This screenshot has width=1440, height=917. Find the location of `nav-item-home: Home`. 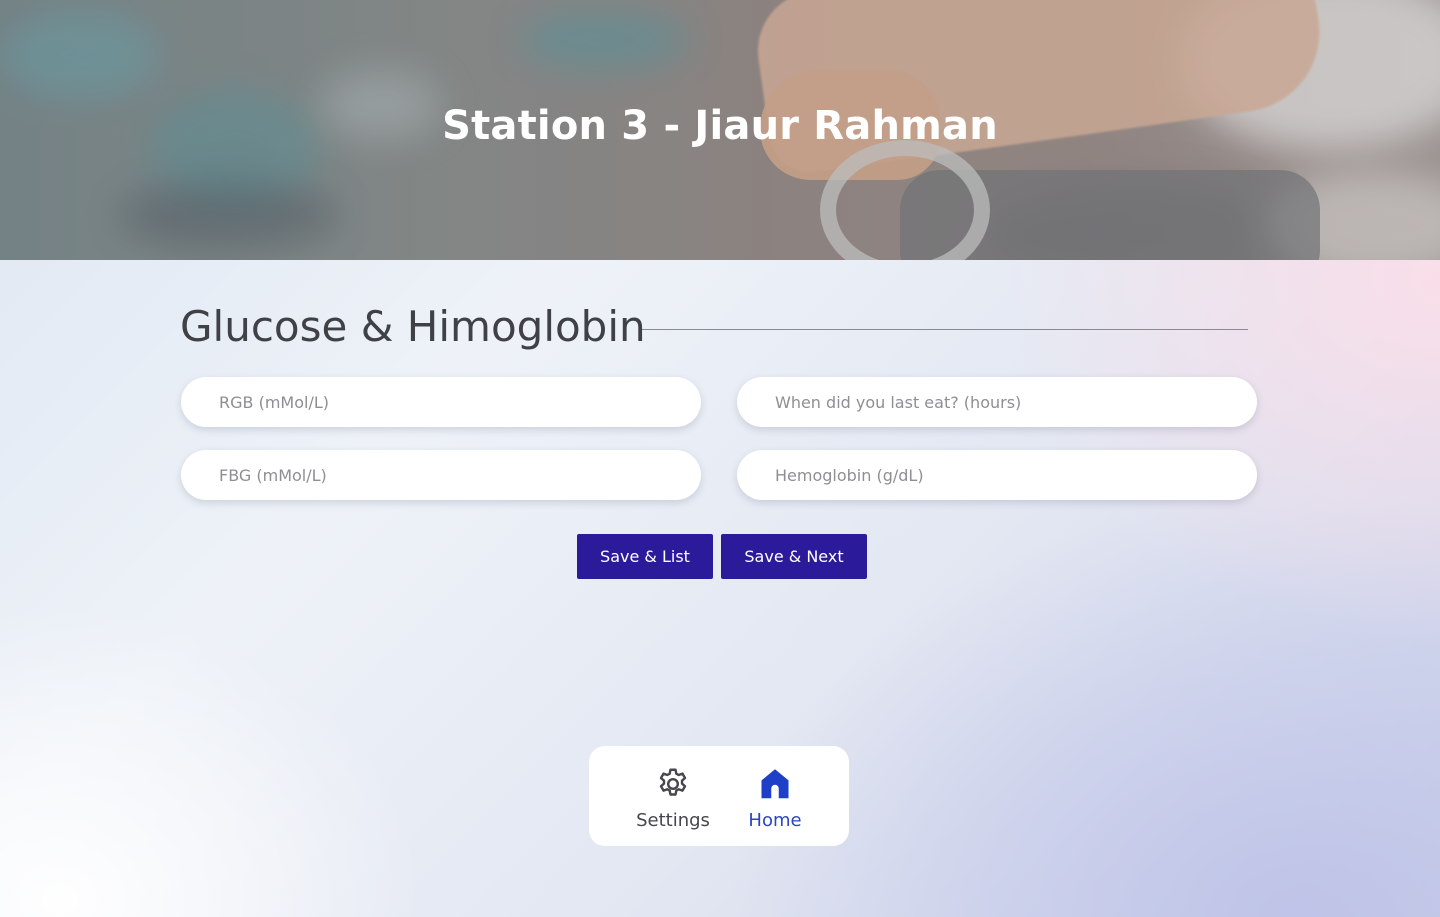

nav-item-home: Home is located at coordinates (775, 798).